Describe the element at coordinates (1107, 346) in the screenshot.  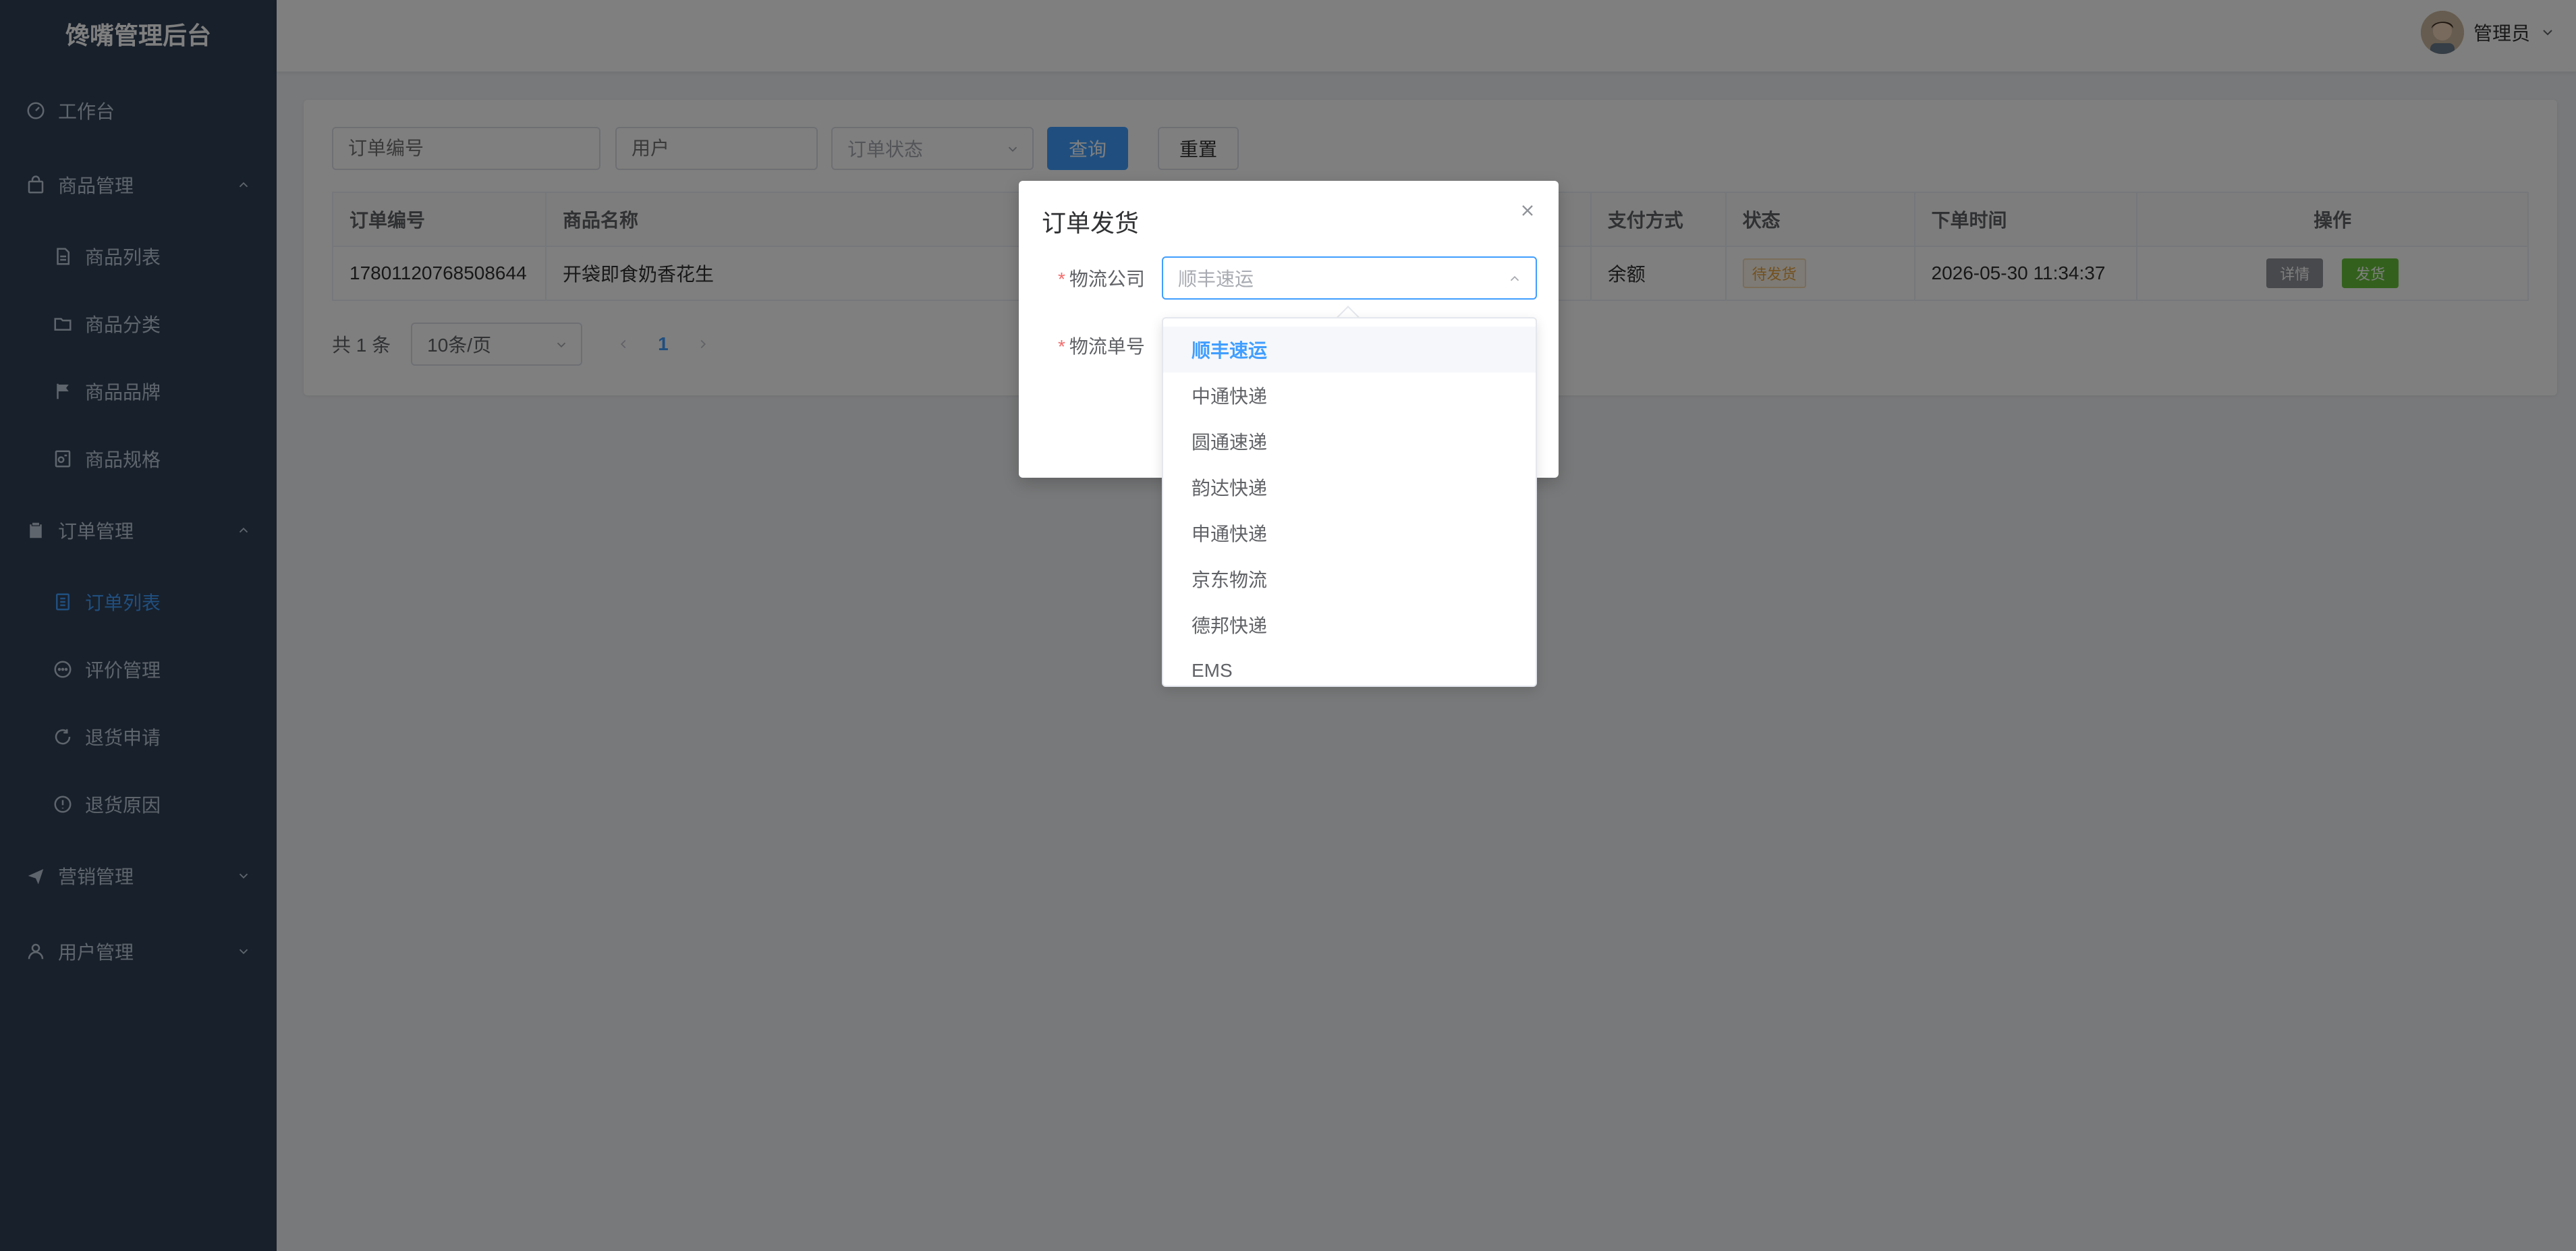
I see `tracking-label-text: 物流单号` at that location.